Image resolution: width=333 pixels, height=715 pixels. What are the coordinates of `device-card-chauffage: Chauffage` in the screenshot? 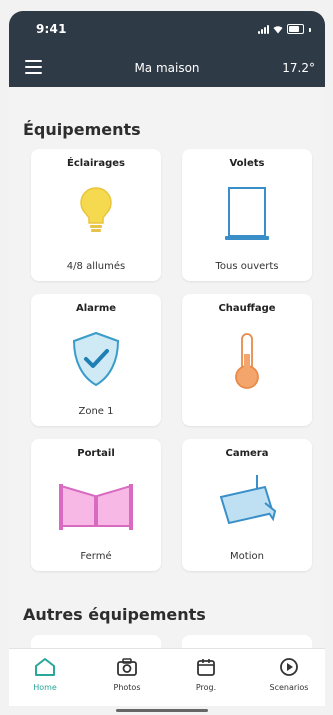 It's located at (247, 360).